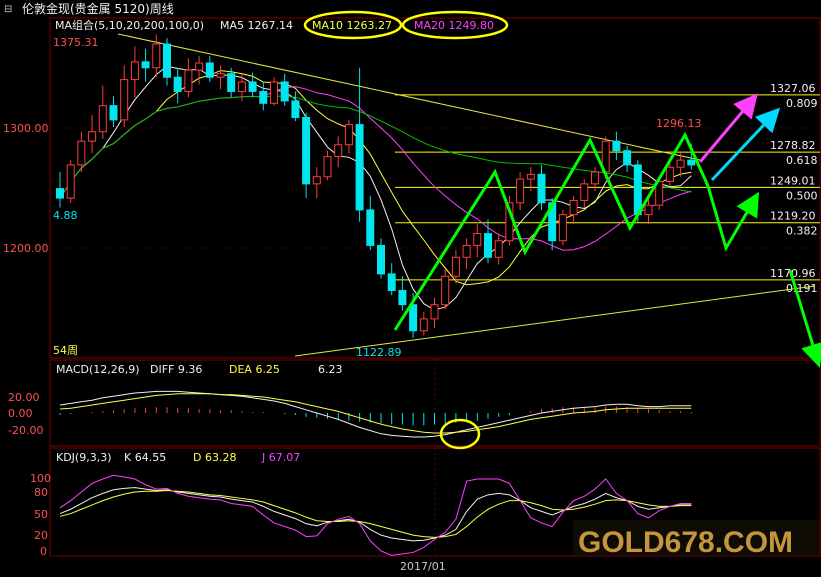 The image size is (821, 577). Describe the element at coordinates (254, 369) in the screenshot. I see `macd-dea-label: DEA 6.25` at that location.